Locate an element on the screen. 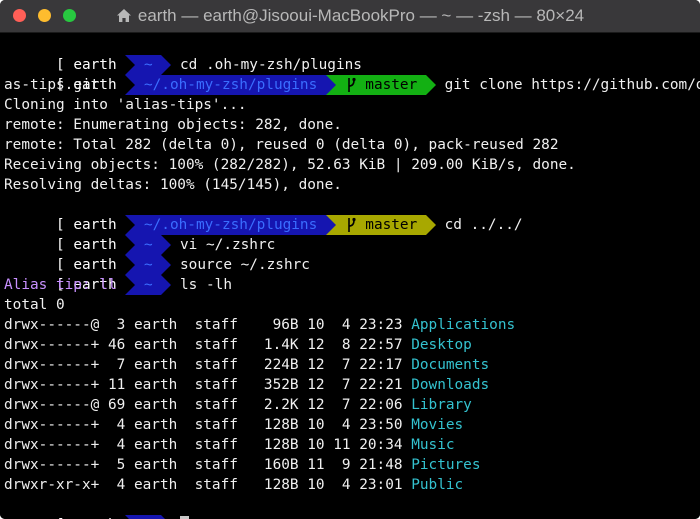 This screenshot has width=700, height=519. directory-name: Movies is located at coordinates (437, 425).